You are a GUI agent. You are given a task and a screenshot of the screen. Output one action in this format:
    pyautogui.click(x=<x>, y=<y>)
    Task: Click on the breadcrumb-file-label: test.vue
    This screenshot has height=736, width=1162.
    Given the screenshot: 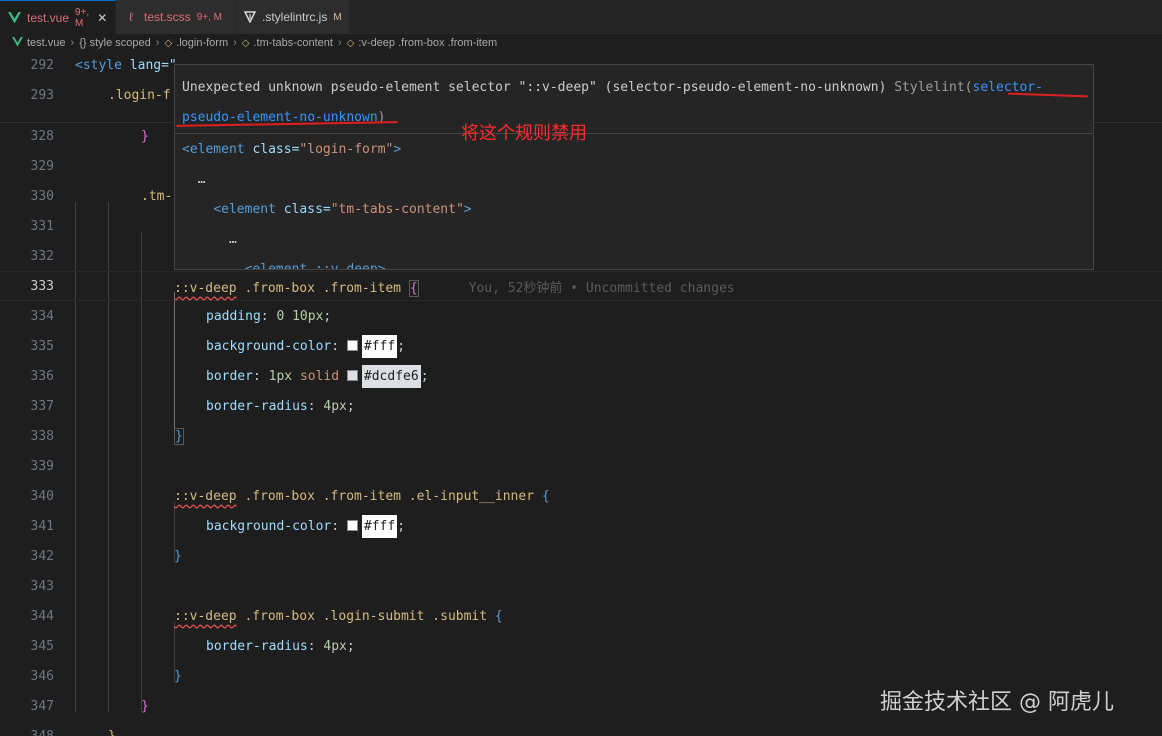 What is the action you would take?
    pyautogui.click(x=46, y=43)
    